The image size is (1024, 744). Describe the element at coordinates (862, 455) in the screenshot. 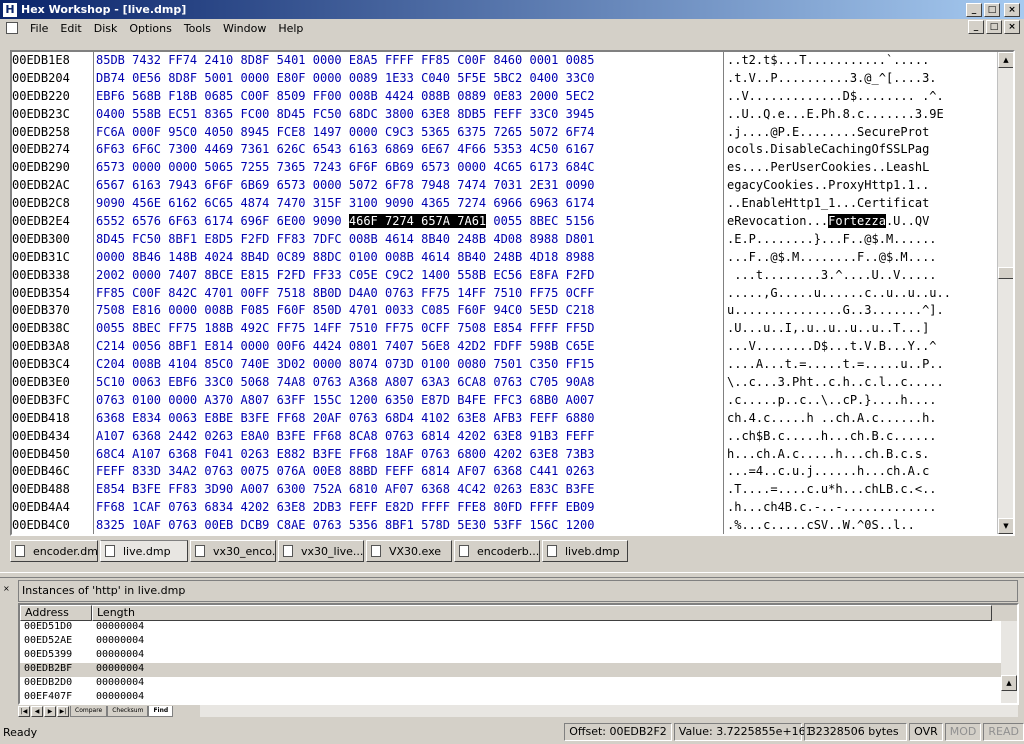

I see `hex-row-ascii: h...ch.A.c.....h...ch.B.c.s.` at that location.